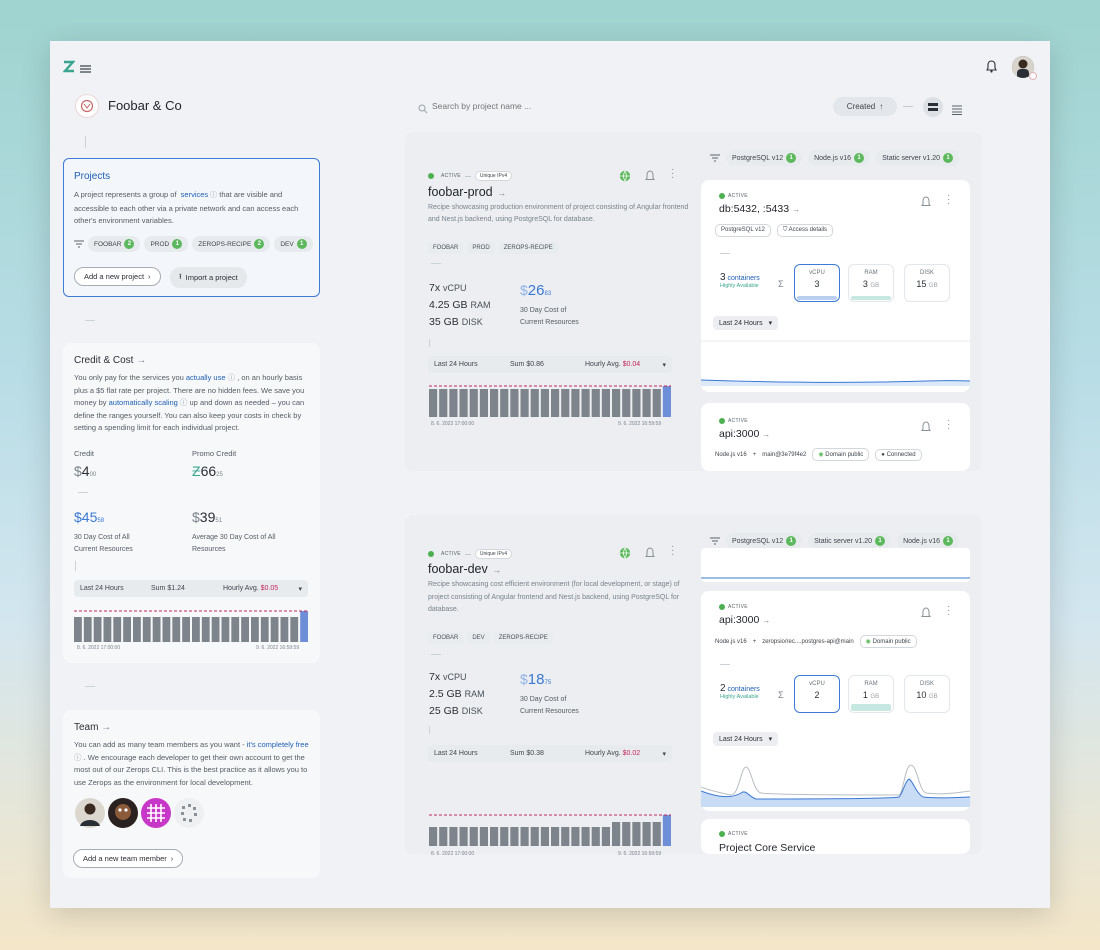 The width and height of the screenshot is (1100, 950). I want to click on filter-label: Static server v1.20, so click(843, 541).